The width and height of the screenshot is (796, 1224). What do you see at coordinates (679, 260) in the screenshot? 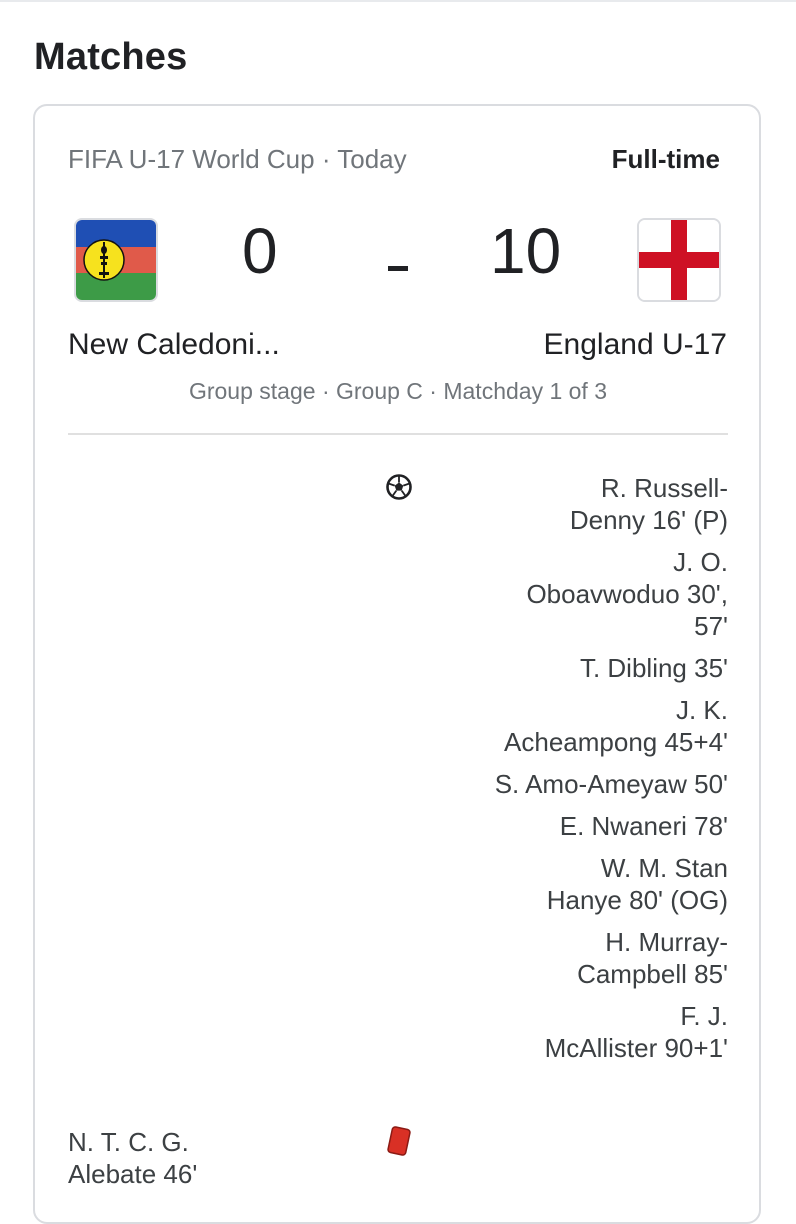
I see `england-flag-icon` at bounding box center [679, 260].